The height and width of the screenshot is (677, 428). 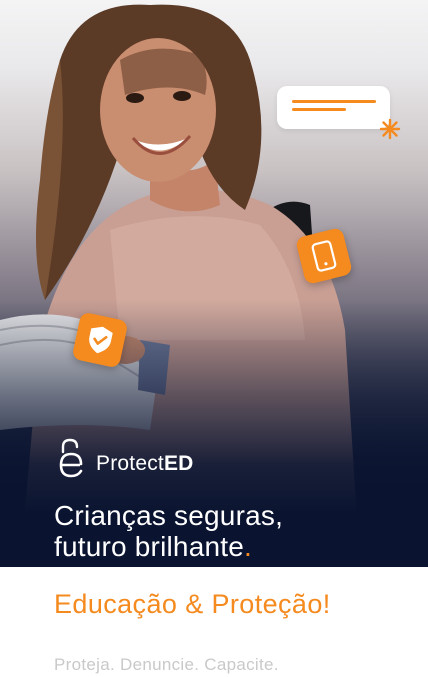 I want to click on brand-name: ProtectED, so click(x=145, y=463).